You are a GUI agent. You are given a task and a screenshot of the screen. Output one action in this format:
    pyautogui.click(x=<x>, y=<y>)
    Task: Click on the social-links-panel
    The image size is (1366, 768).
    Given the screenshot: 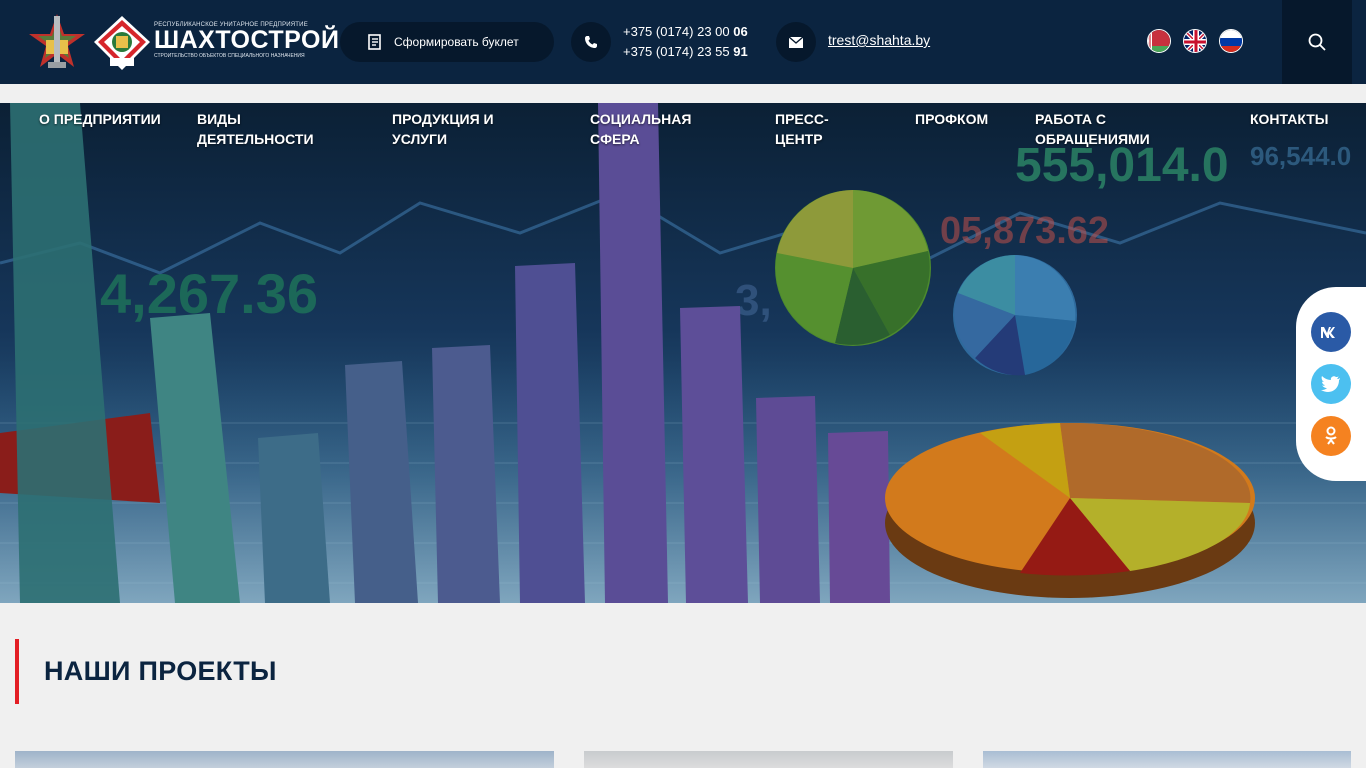 What is the action you would take?
    pyautogui.click(x=1331, y=384)
    